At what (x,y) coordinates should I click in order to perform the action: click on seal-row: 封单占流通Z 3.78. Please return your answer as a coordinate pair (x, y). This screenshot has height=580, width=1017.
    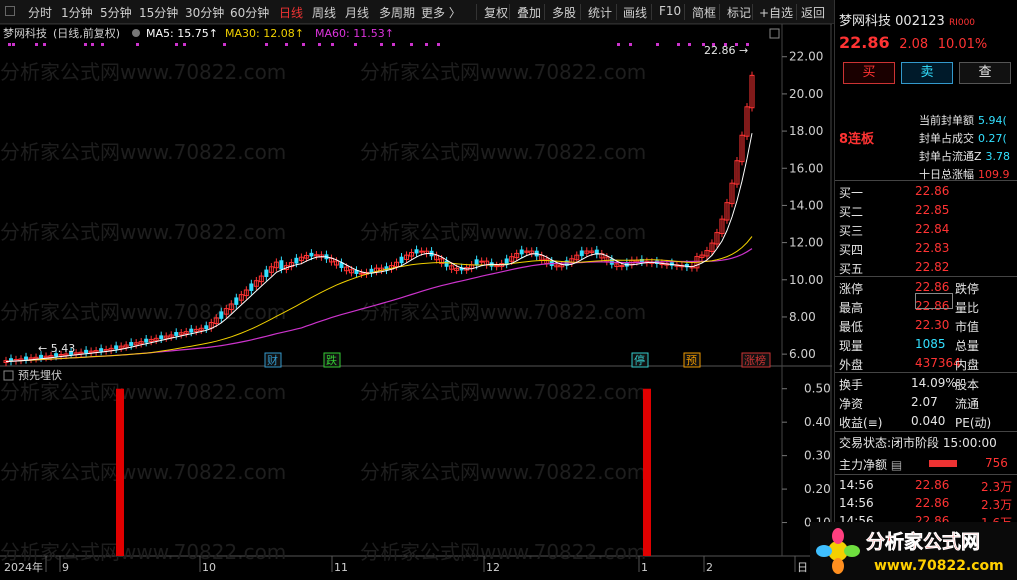
    Looking at the image, I should click on (964, 156).